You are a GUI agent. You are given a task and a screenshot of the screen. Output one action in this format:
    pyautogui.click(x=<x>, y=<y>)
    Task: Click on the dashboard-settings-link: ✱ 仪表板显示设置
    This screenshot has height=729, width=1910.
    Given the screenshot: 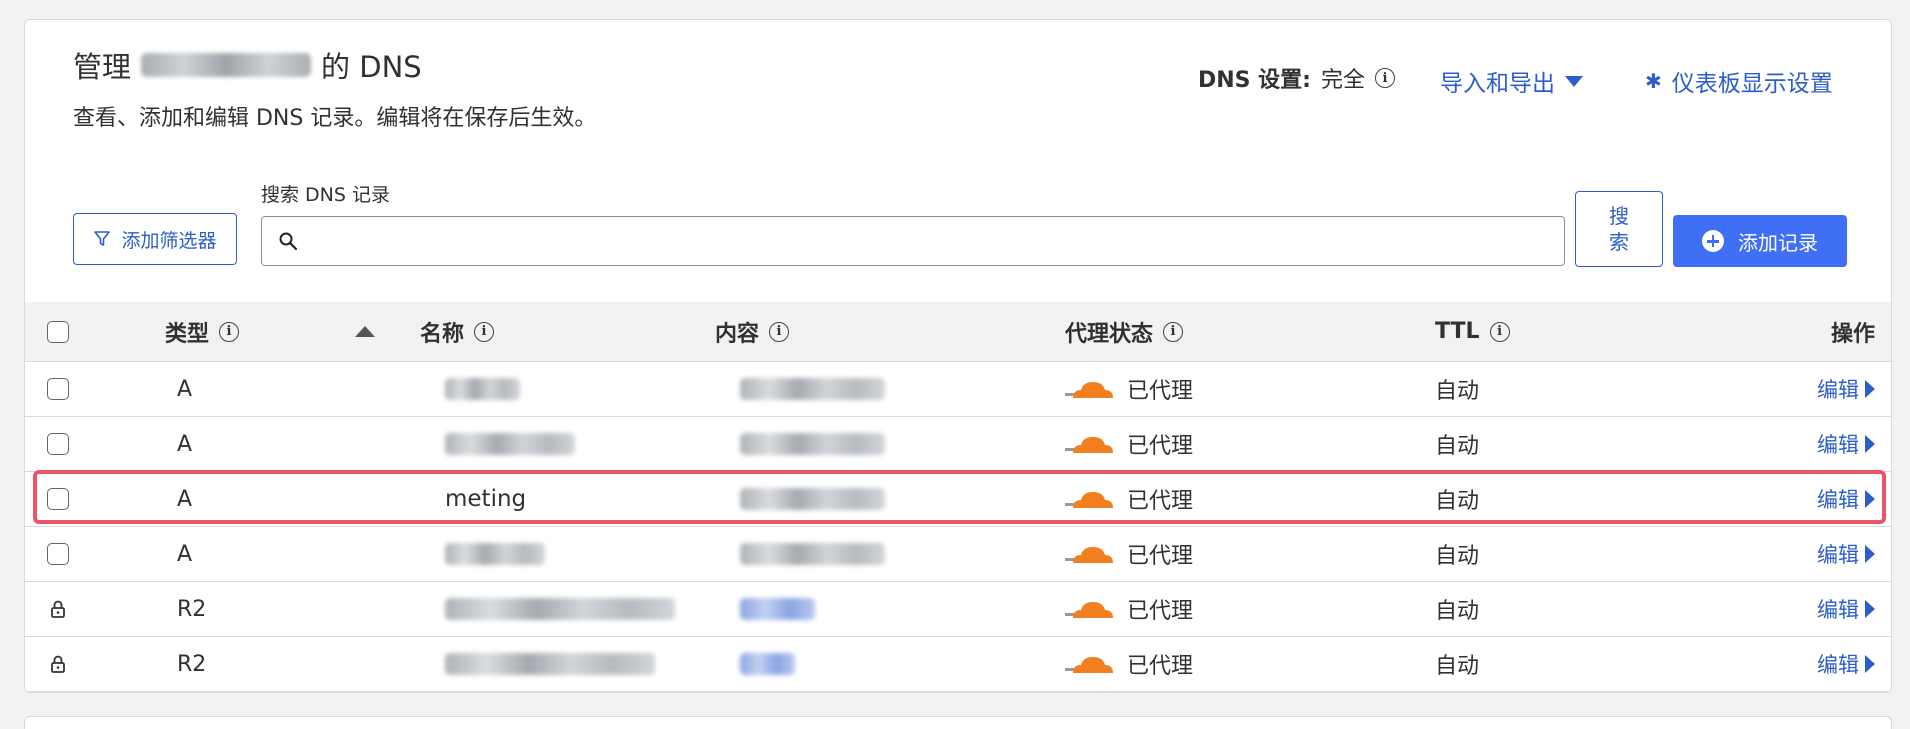 What is the action you would take?
    pyautogui.click(x=1739, y=81)
    